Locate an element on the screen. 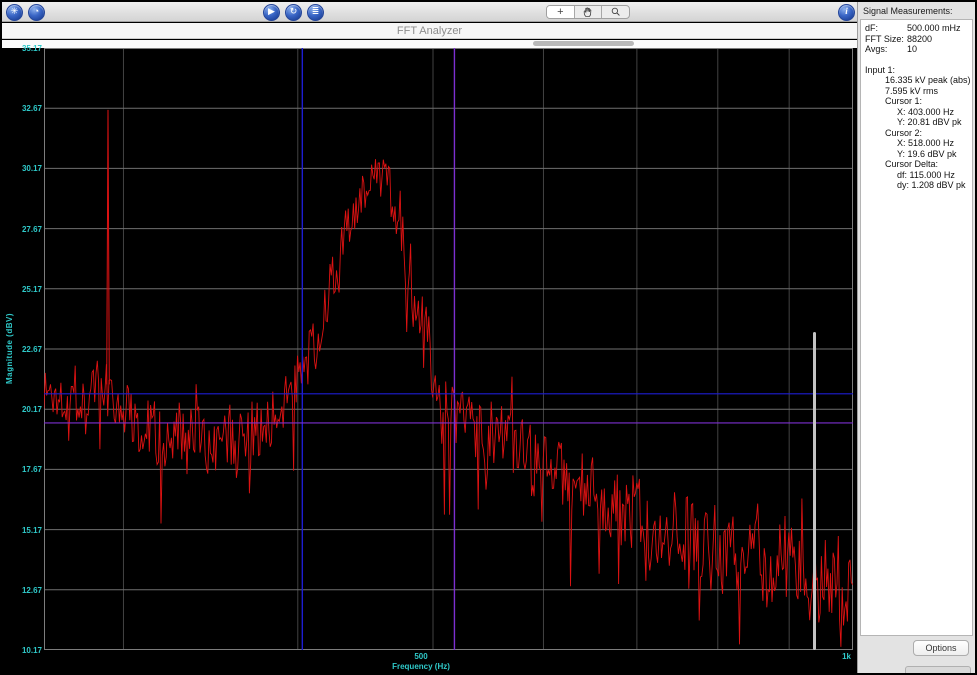 Image resolution: width=977 pixels, height=675 pixels. restart-icon: ↻ is located at coordinates (293, 11).